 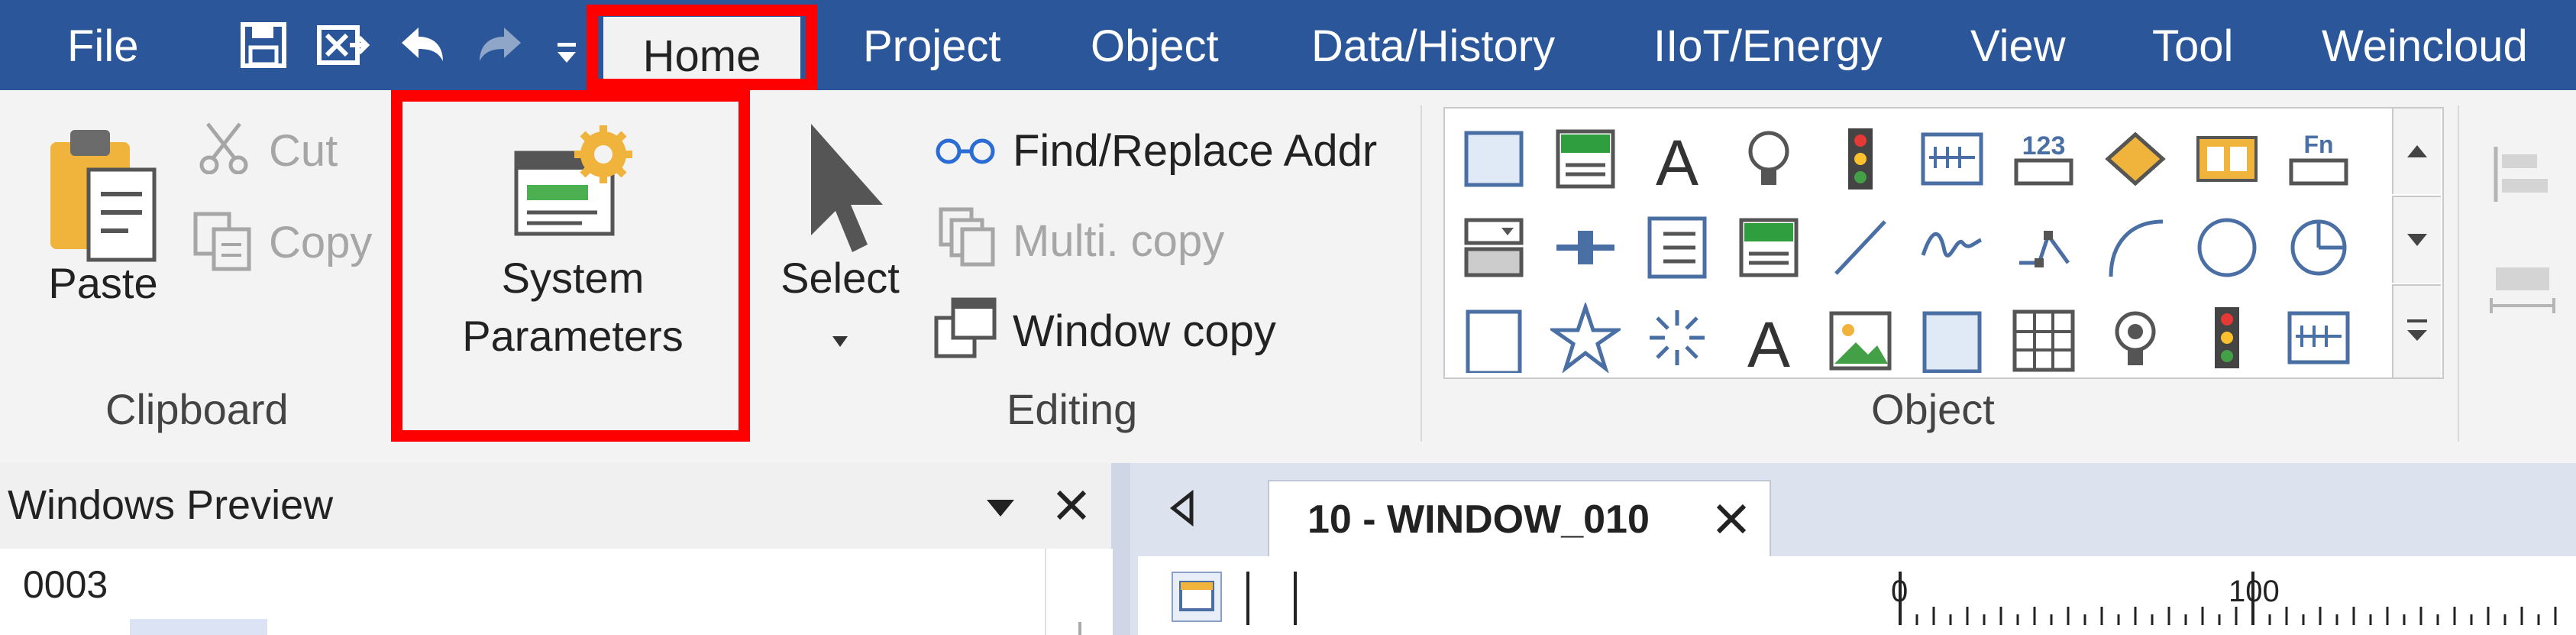 What do you see at coordinates (702, 47) in the screenshot?
I see `home-tab-highlight` at bounding box center [702, 47].